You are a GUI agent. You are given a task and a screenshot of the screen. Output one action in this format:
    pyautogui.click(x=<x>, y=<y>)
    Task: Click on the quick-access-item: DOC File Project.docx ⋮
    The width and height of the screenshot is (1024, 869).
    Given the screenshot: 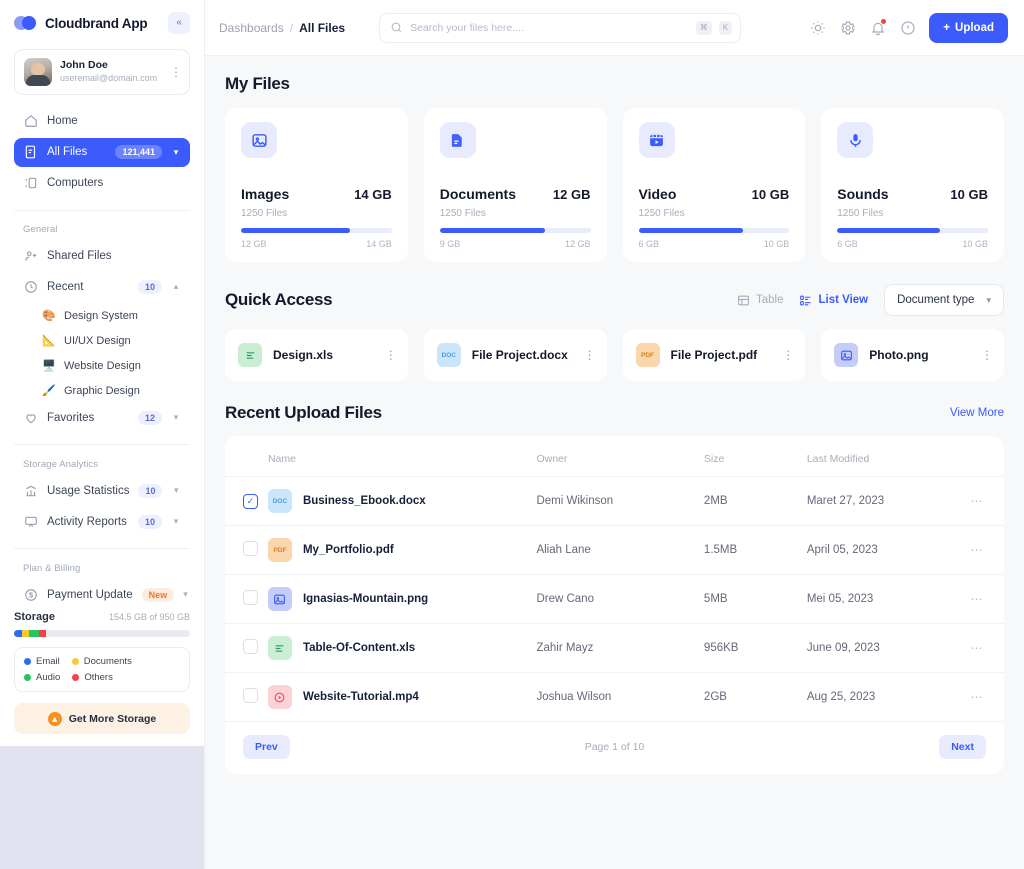 What is the action you would take?
    pyautogui.click(x=515, y=355)
    